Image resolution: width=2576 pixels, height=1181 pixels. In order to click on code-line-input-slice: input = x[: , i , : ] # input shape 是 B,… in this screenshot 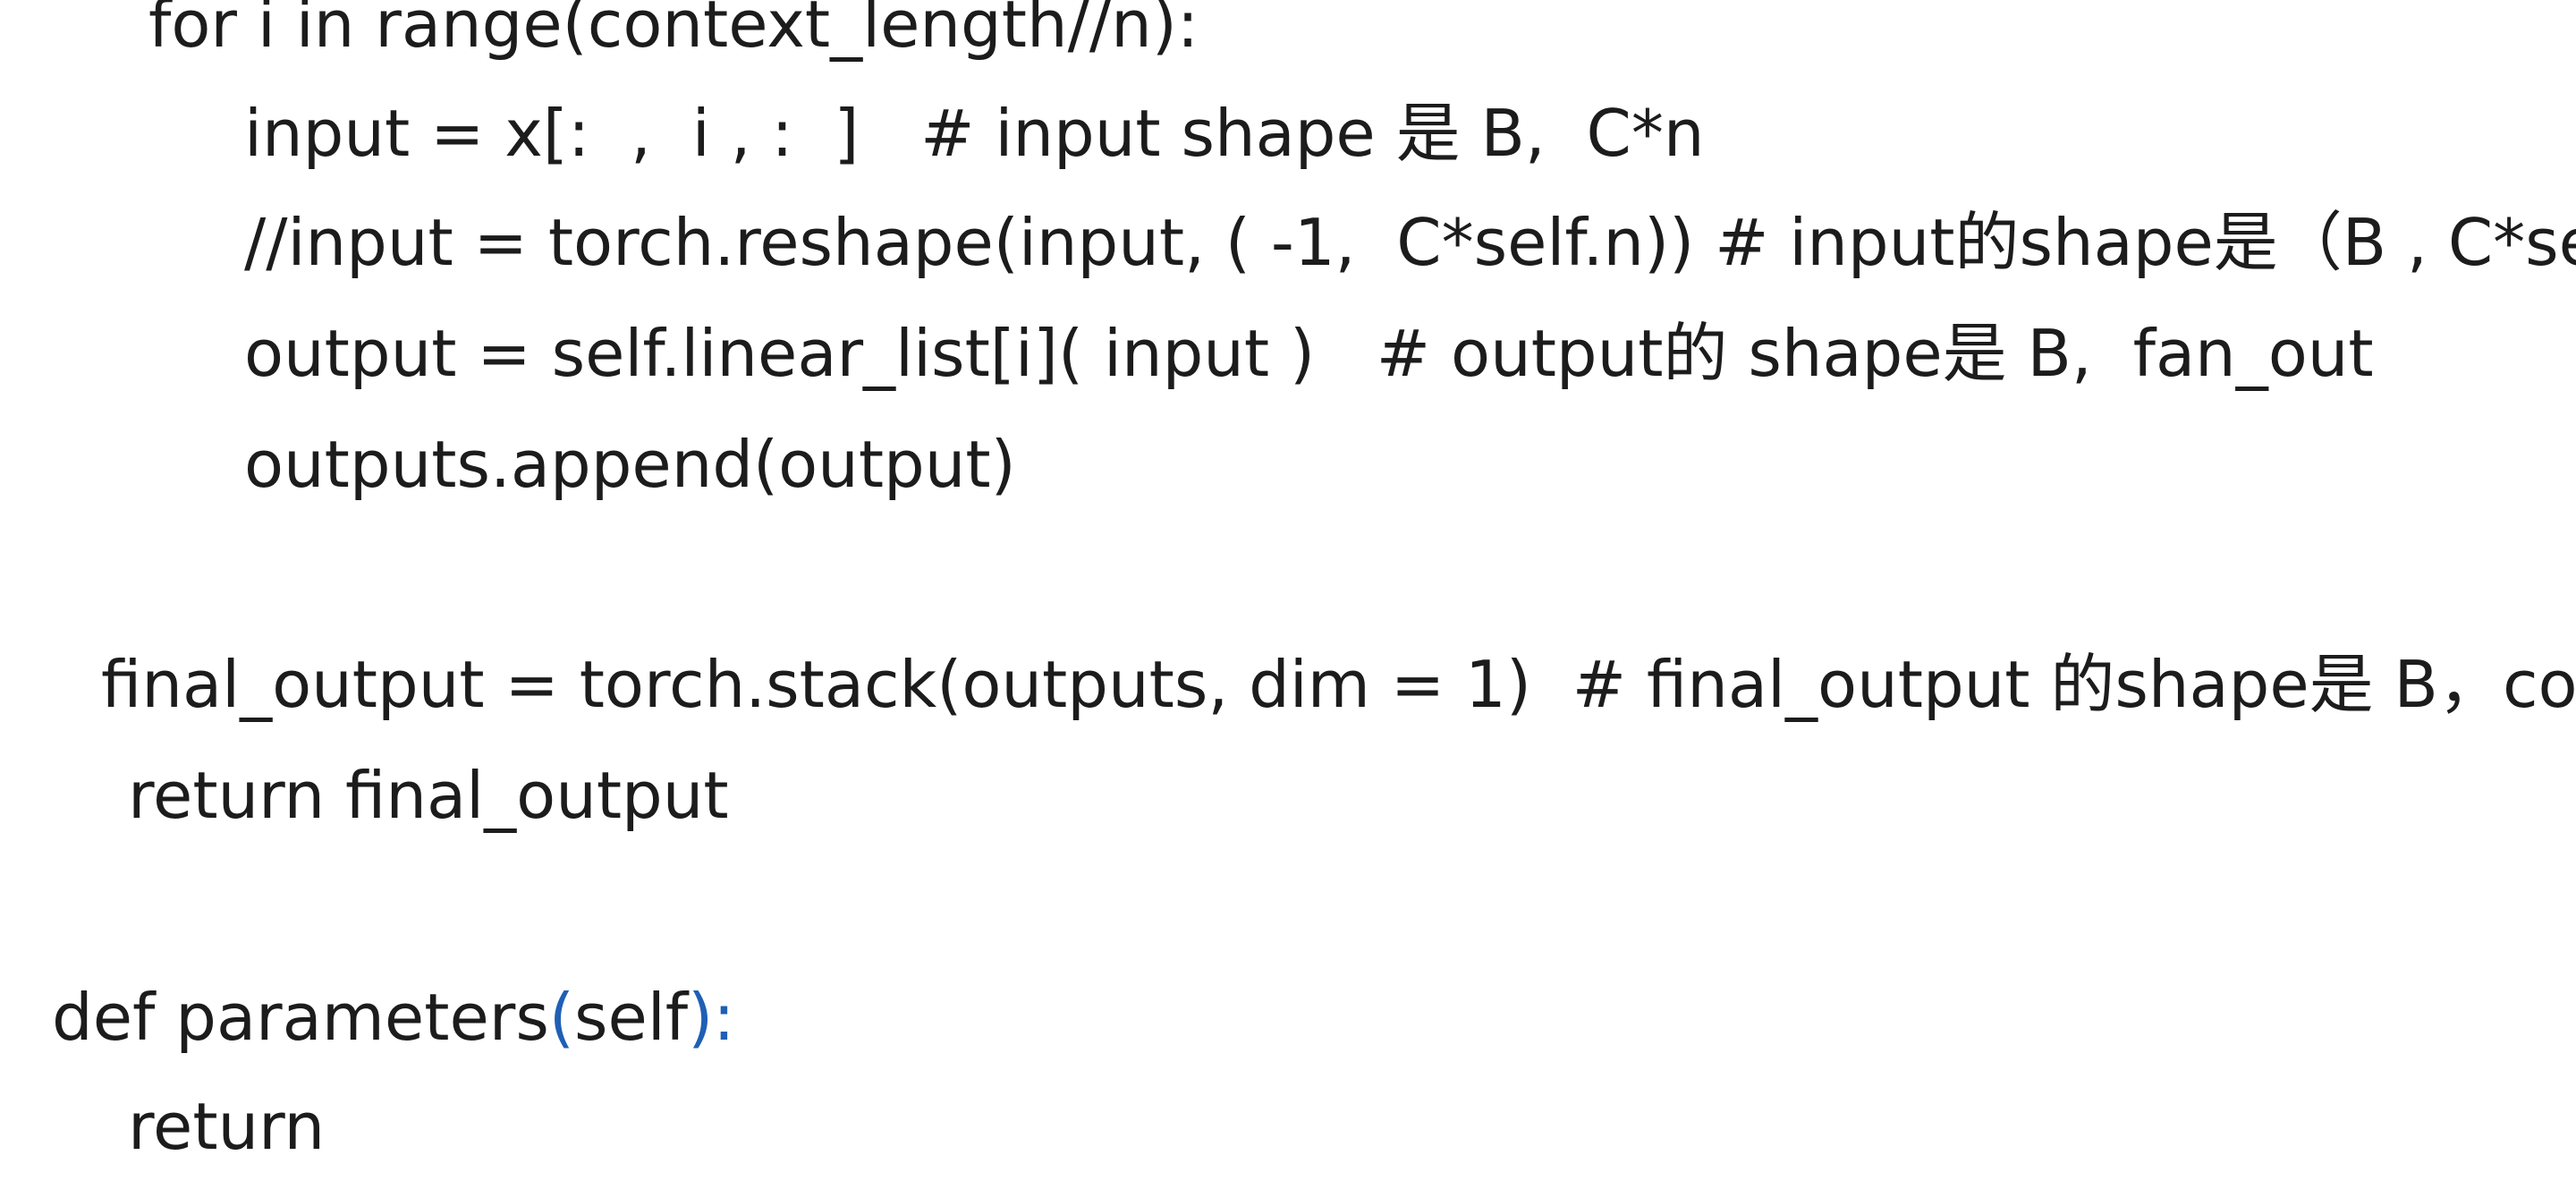, I will do `click(974, 133)`.